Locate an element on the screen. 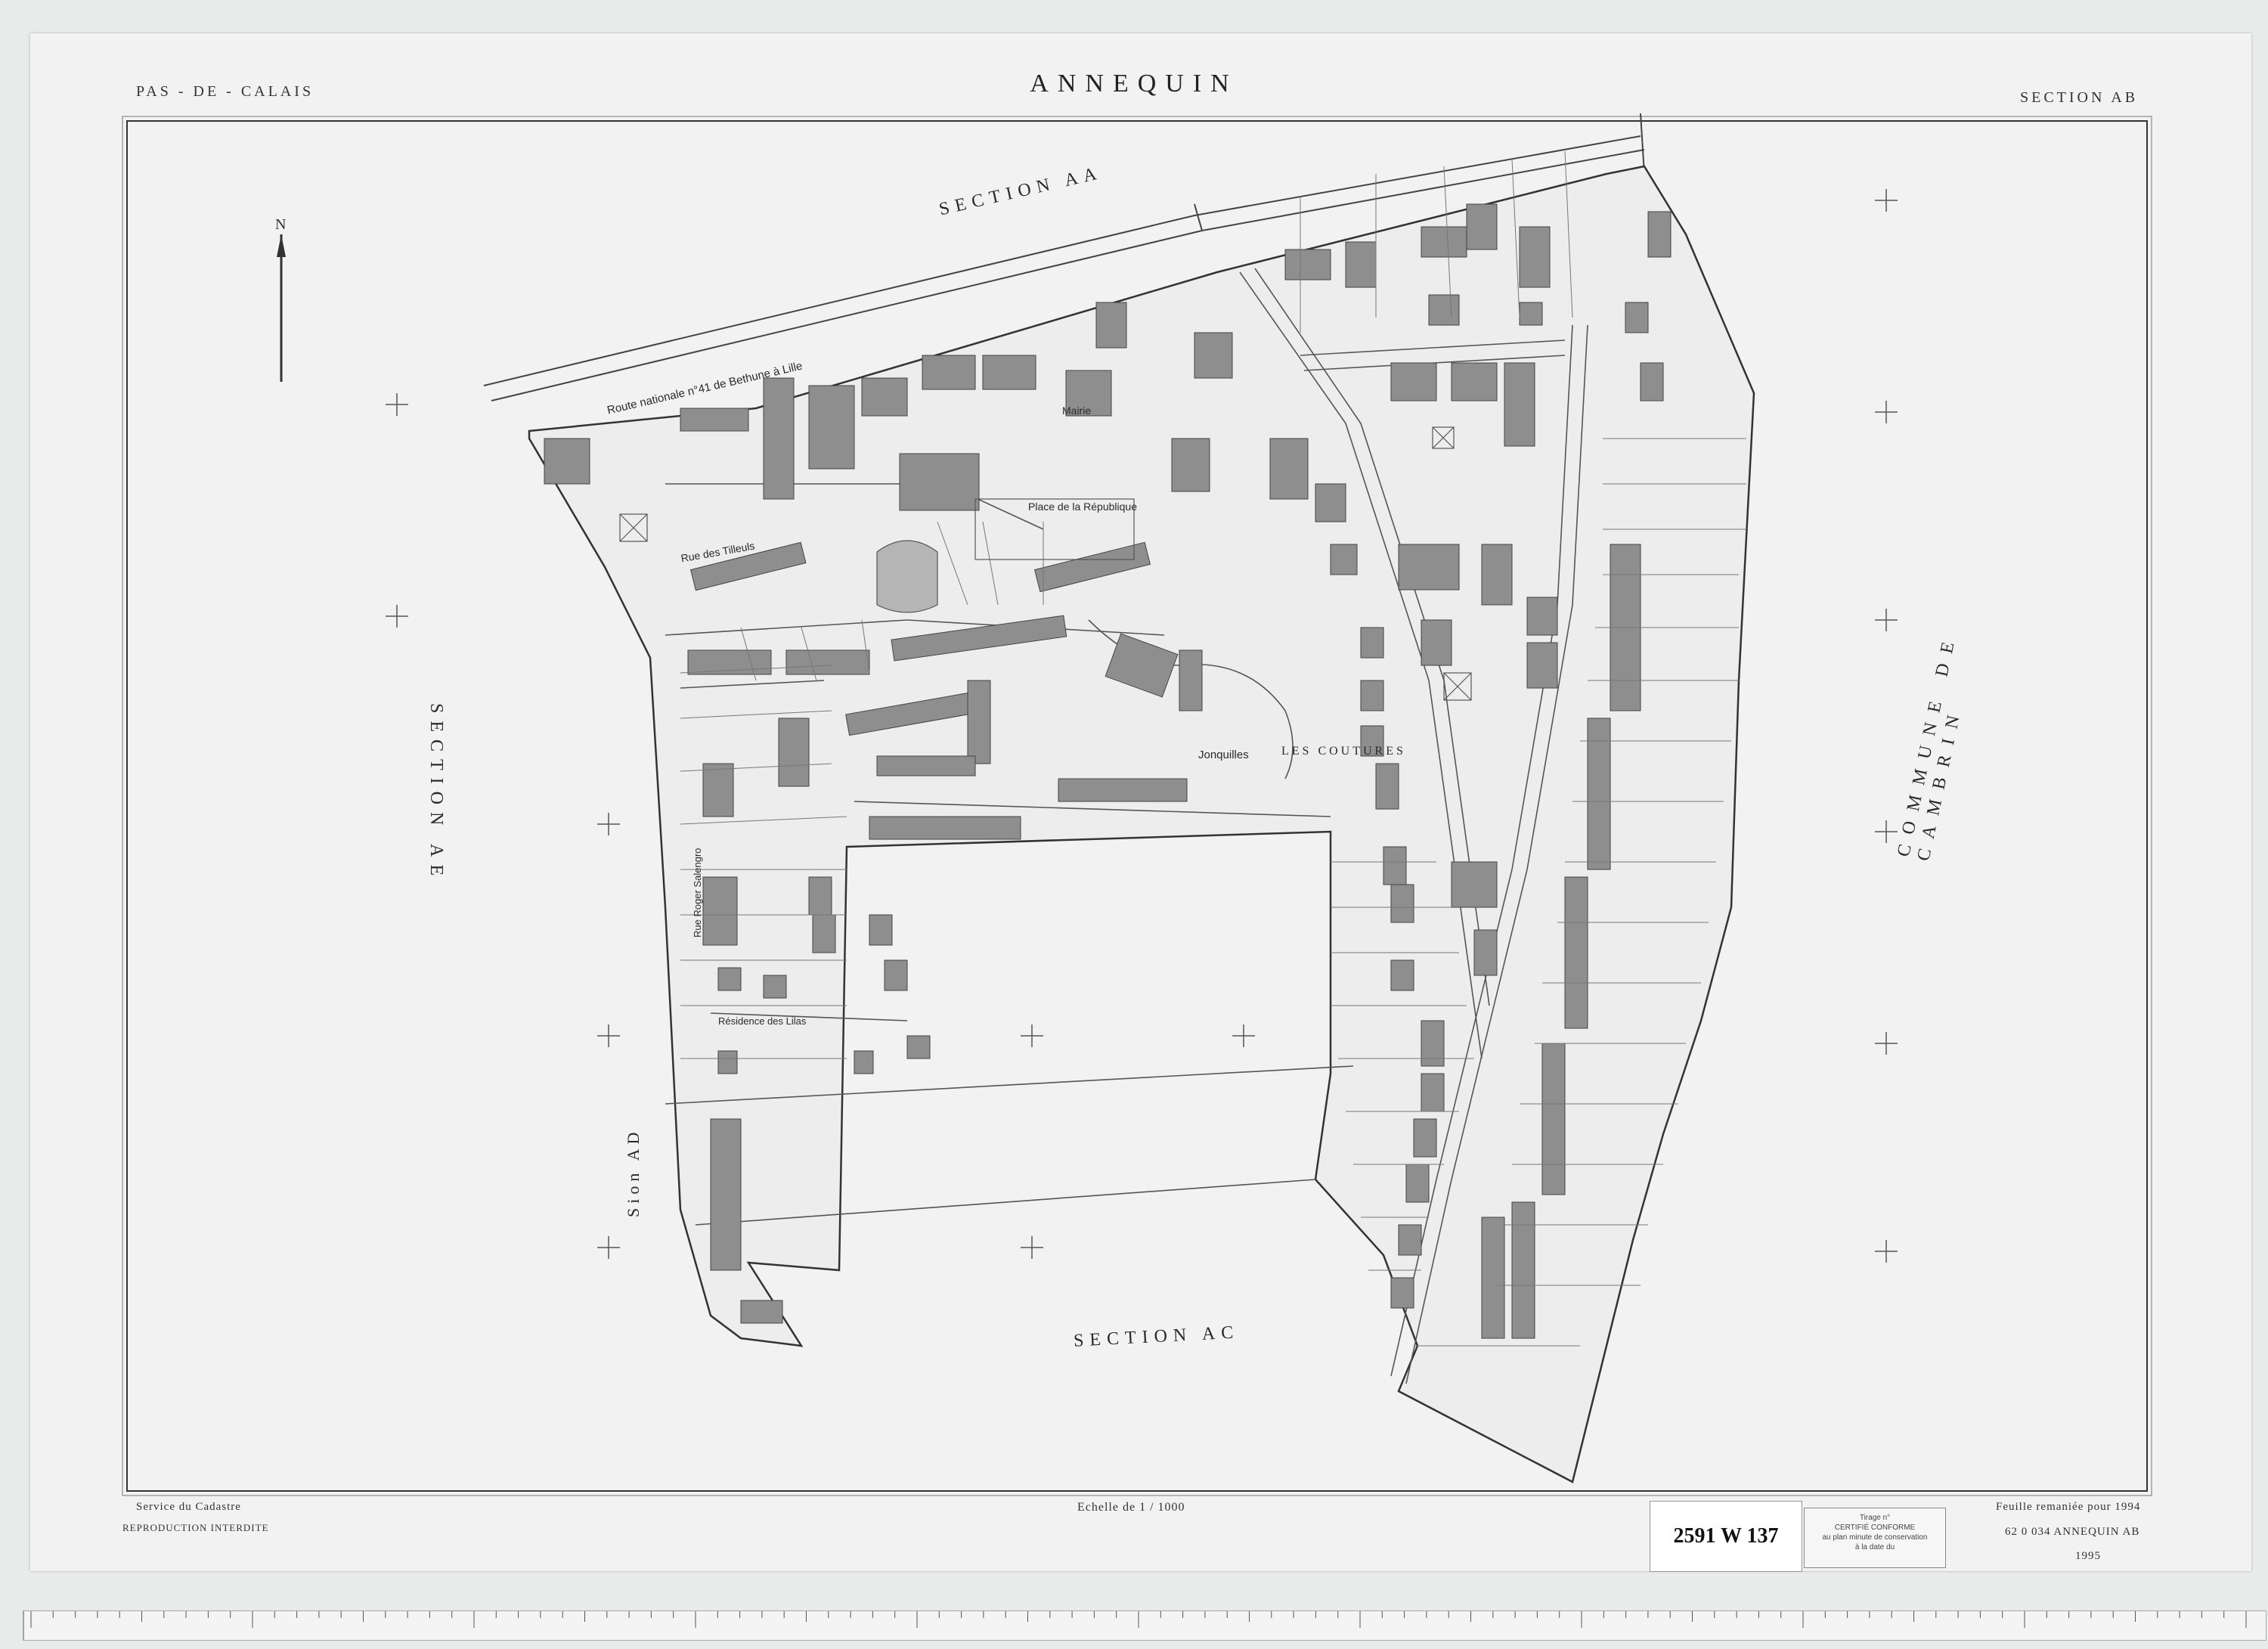  certif-line1: CERTIFIÉ CONFORME is located at coordinates (1875, 1527).